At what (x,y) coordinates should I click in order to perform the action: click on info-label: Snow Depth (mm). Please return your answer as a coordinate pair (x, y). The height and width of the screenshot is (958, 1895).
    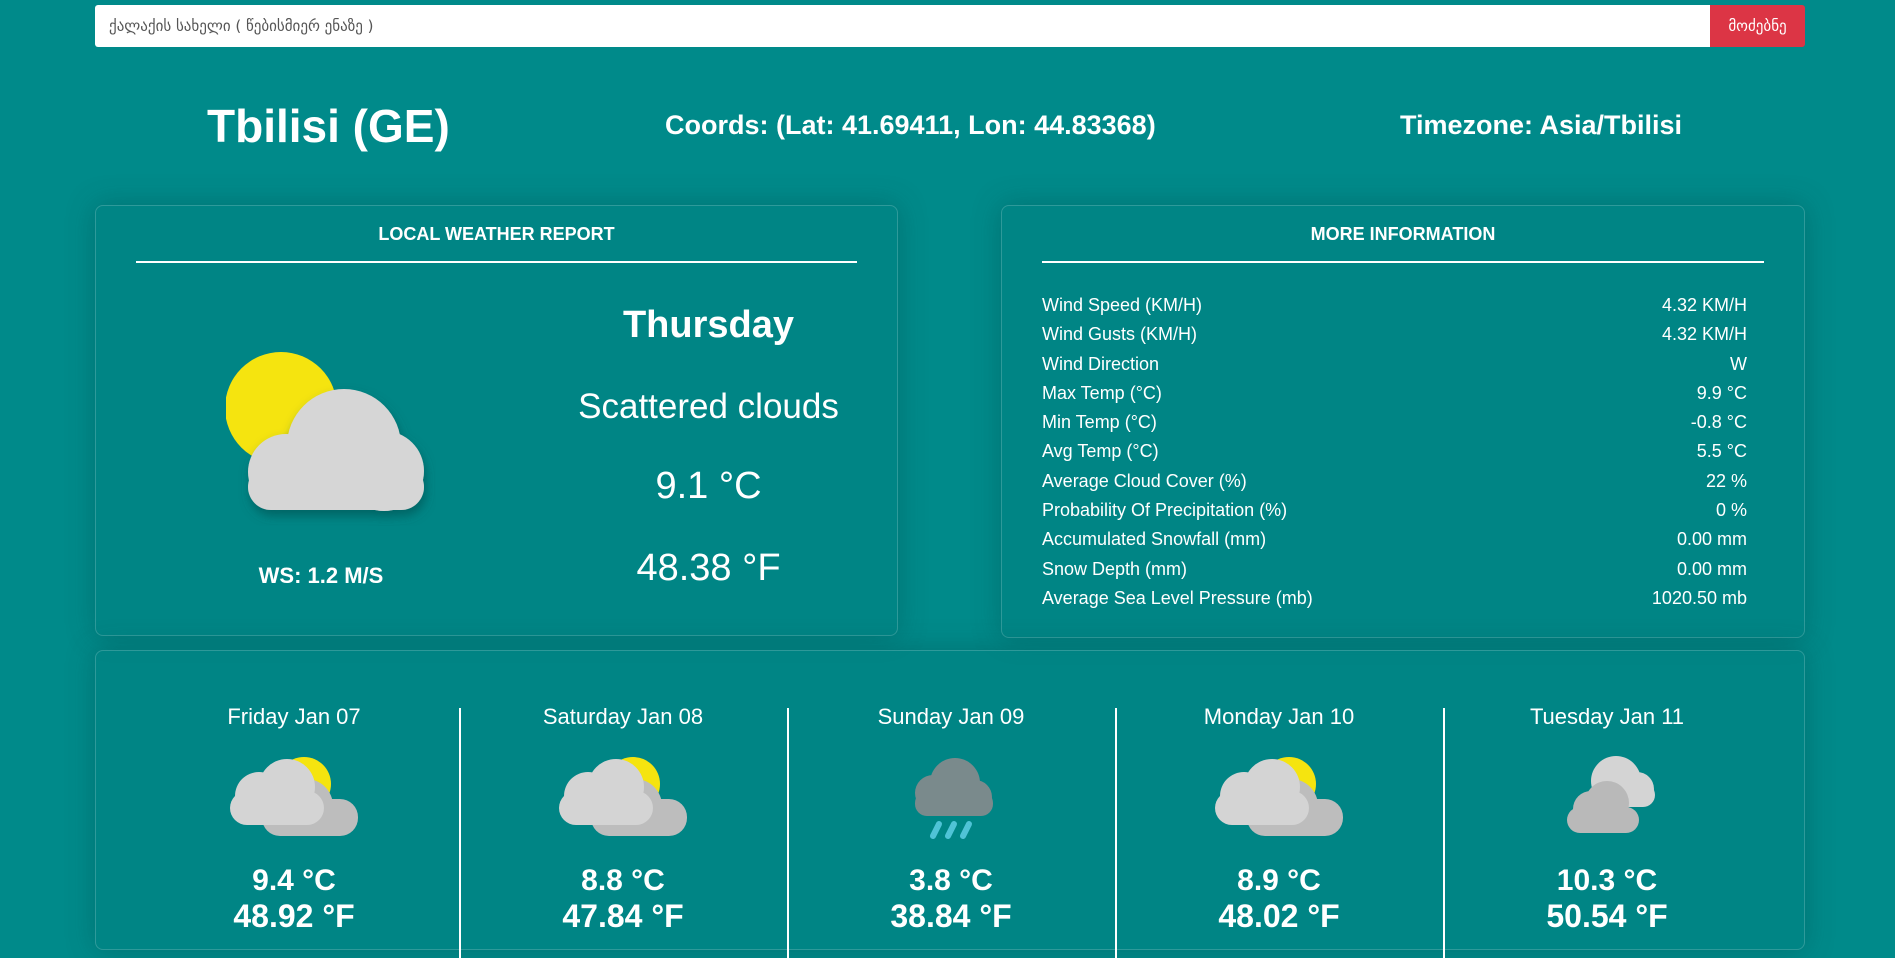
    Looking at the image, I should click on (1115, 568).